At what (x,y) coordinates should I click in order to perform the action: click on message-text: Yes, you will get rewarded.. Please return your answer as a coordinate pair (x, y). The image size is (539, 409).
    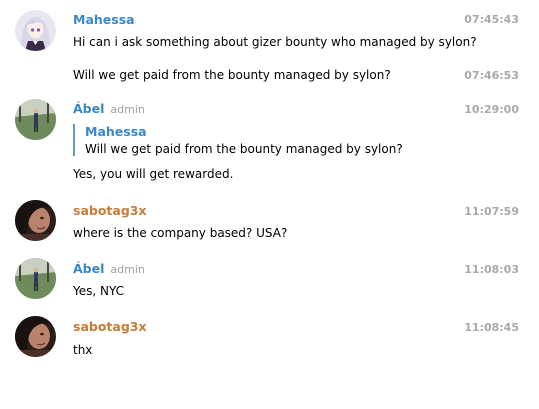
    Looking at the image, I should click on (153, 174).